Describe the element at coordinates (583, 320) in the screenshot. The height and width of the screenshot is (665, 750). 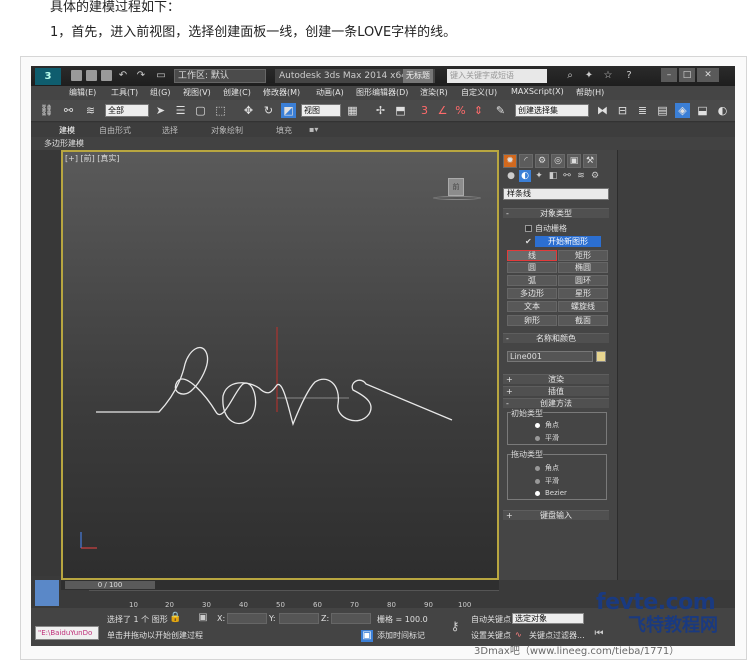
I see `section-button: 截面` at that location.